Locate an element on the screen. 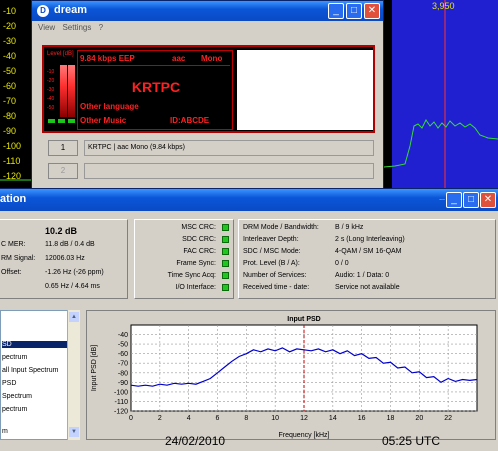 The height and width of the screenshot is (451, 498). info-key: Prot. Level (B / A): is located at coordinates (271, 263).